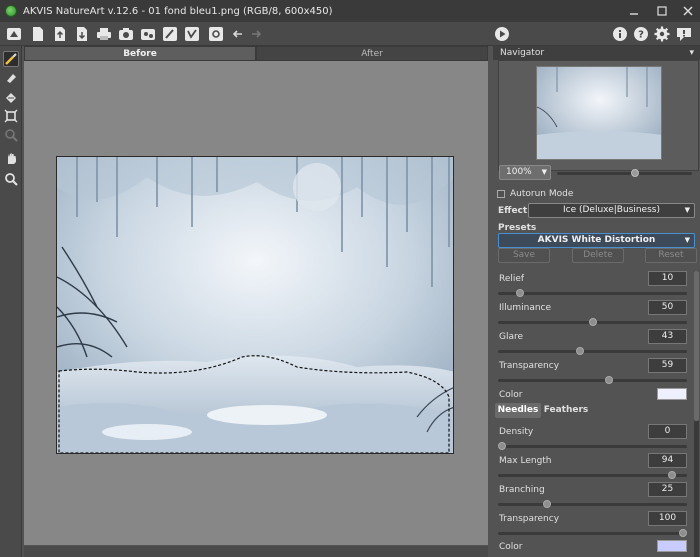 This screenshot has height=557, width=700. Describe the element at coordinates (635, 173) in the screenshot. I see `zoom-slider-handle` at that location.